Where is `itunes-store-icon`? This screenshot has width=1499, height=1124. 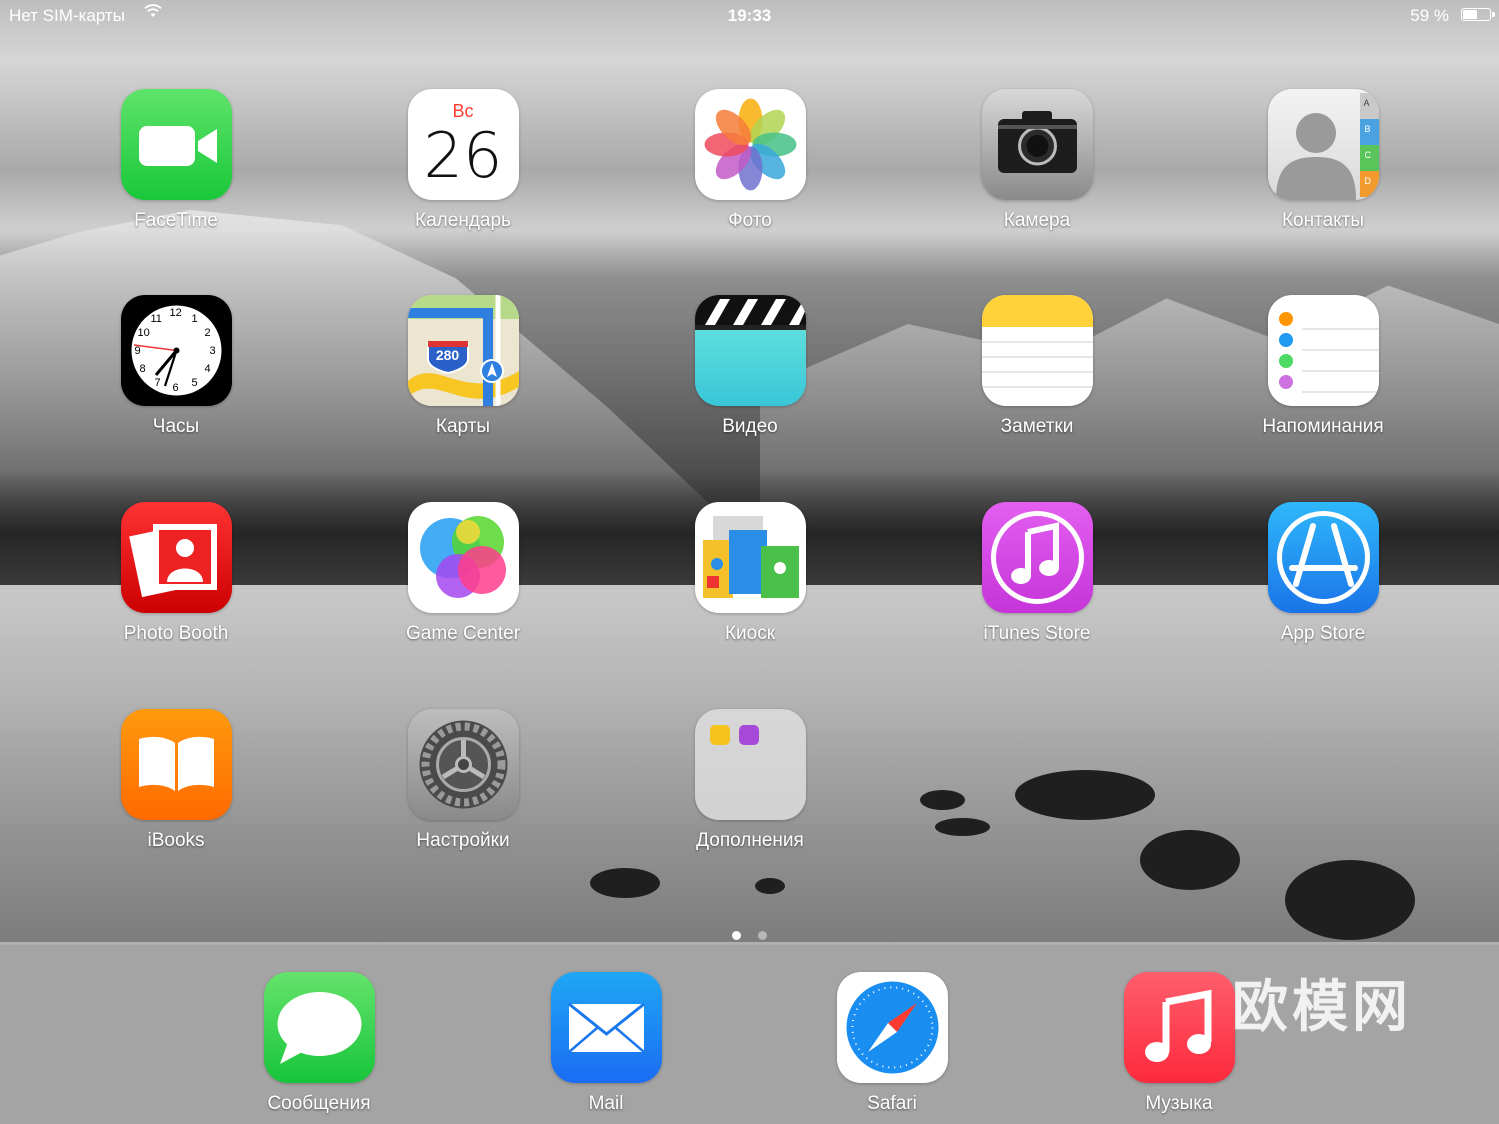 itunes-store-icon is located at coordinates (1037, 557).